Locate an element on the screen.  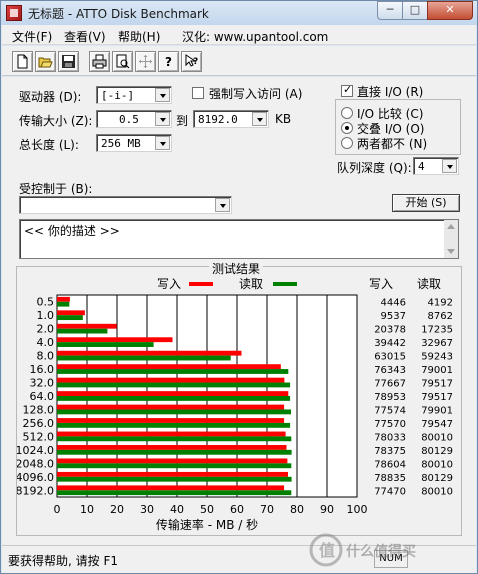
read-value: 79001 is located at coordinates (437, 370).